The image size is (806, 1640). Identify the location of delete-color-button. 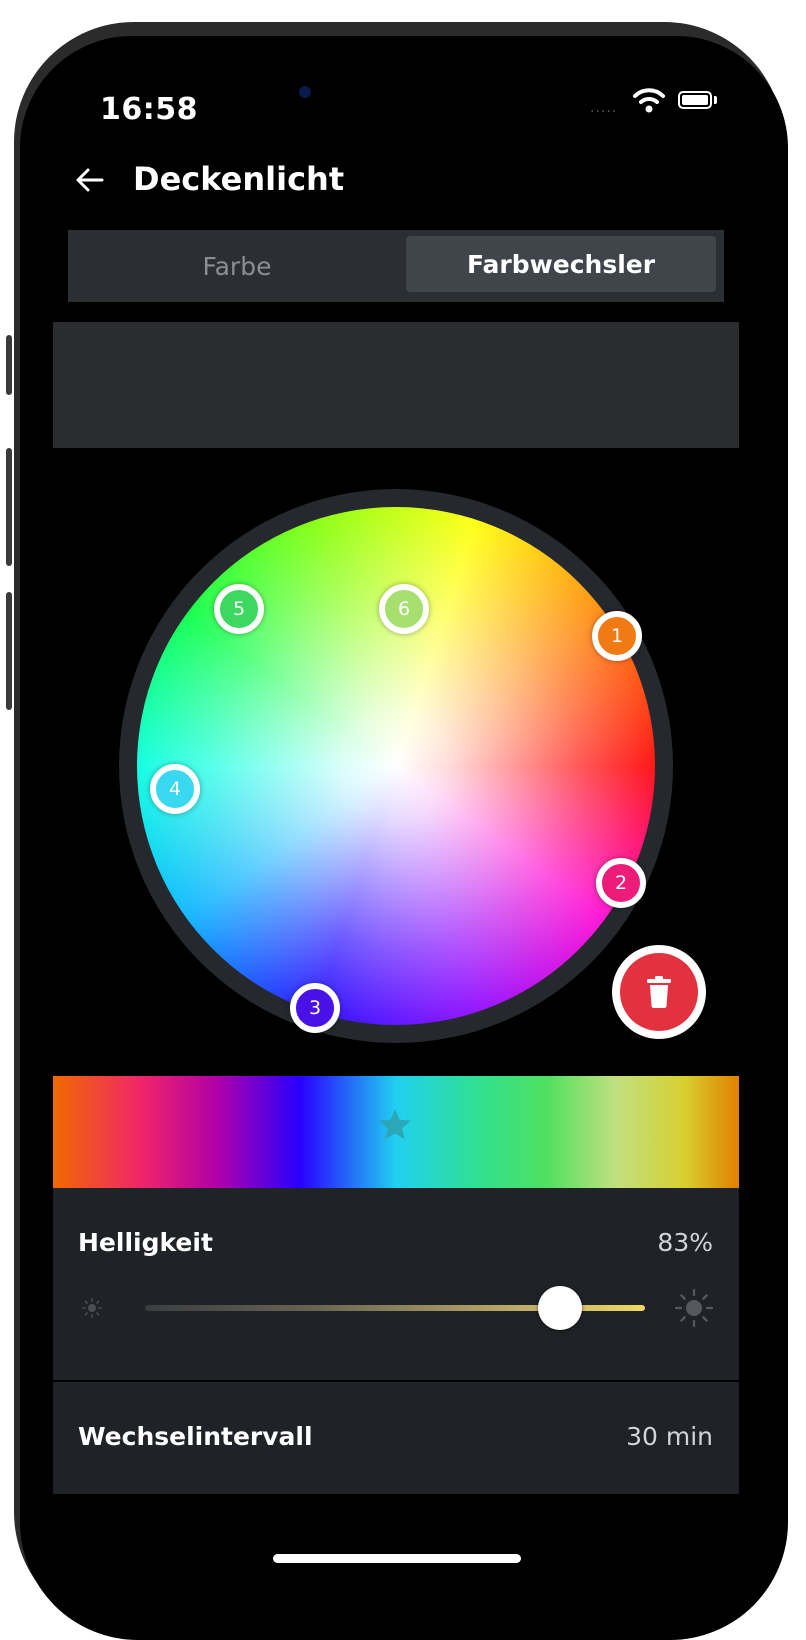
(659, 992).